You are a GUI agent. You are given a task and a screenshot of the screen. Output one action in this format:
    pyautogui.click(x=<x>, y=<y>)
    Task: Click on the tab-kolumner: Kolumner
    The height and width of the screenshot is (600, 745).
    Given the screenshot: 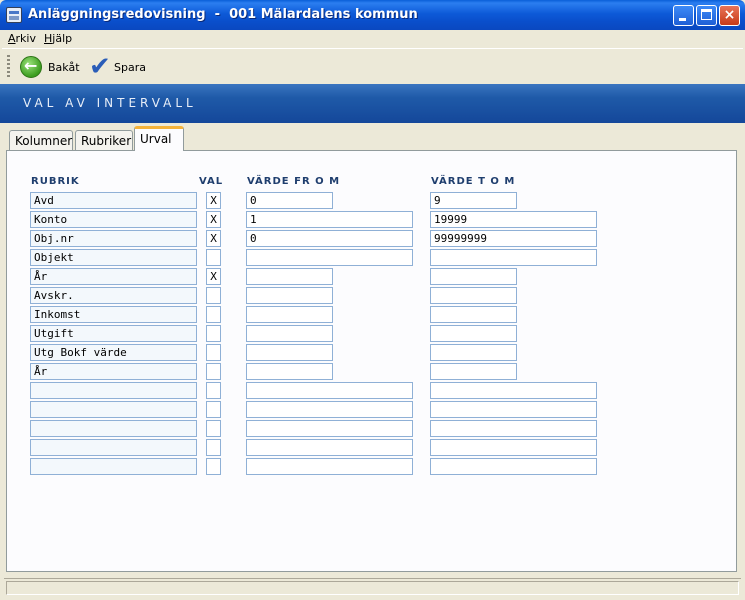 What is the action you would take?
    pyautogui.click(x=41, y=140)
    